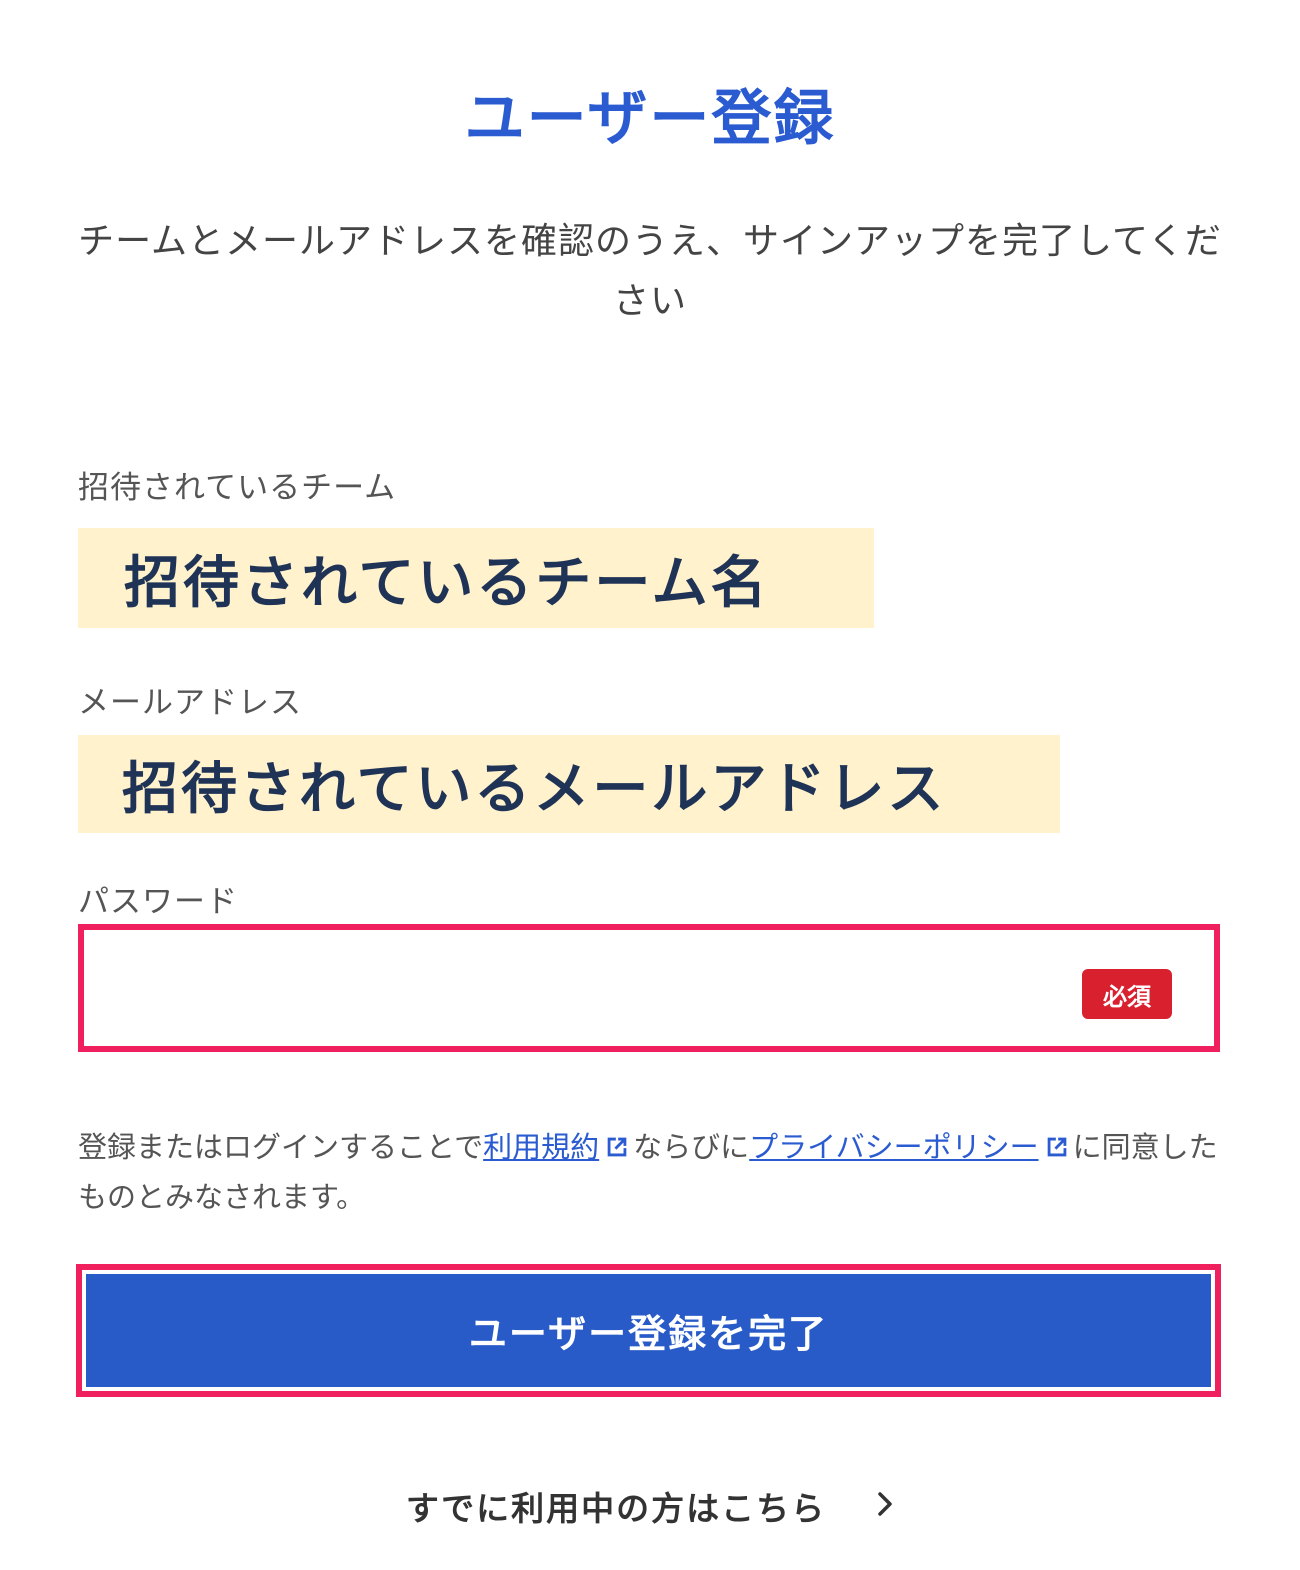  Describe the element at coordinates (893, 1147) in the screenshot. I see `privacy-policy-link: プライバシーポリシー` at that location.